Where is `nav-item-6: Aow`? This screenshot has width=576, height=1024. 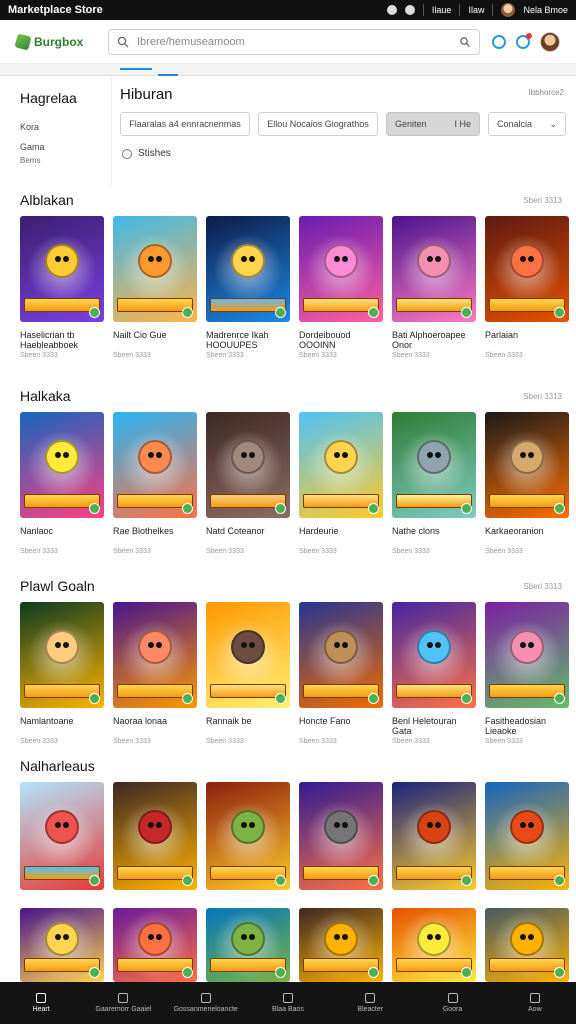 nav-item-6: Aow is located at coordinates (535, 1003).